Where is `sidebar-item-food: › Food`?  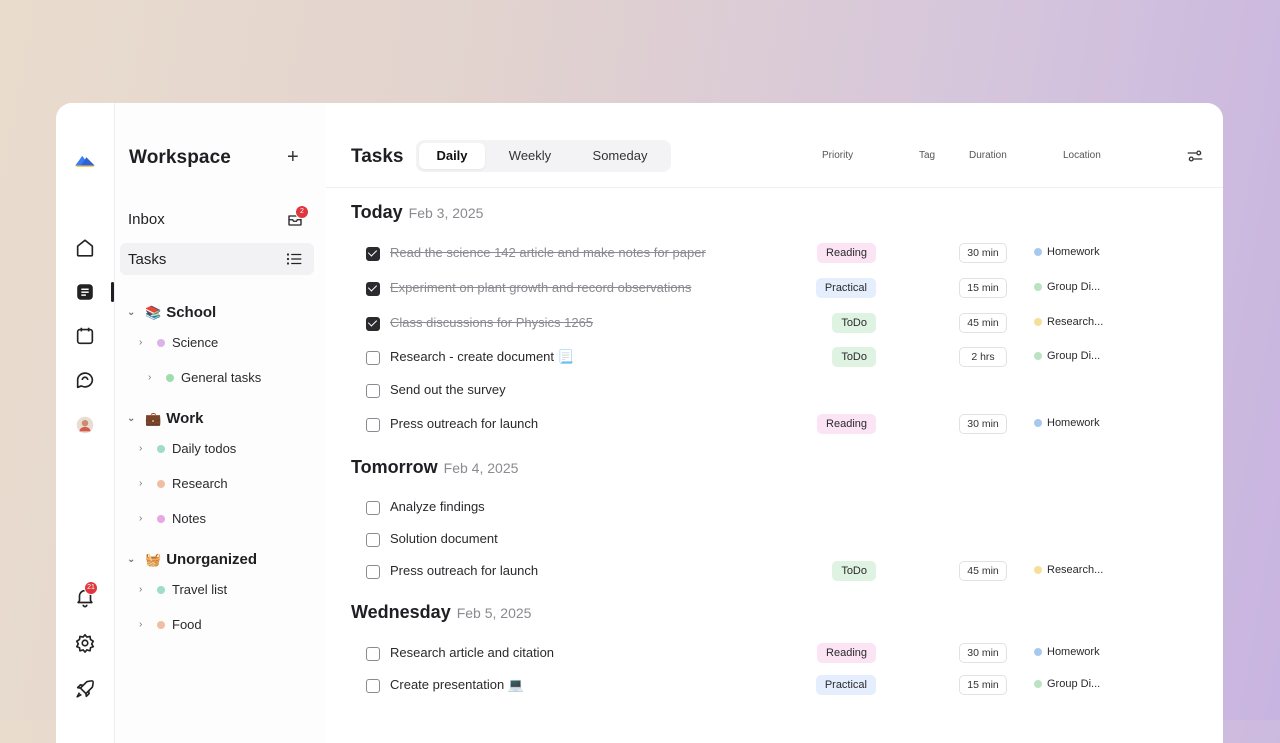
sidebar-item-food: › Food is located at coordinates (170, 624).